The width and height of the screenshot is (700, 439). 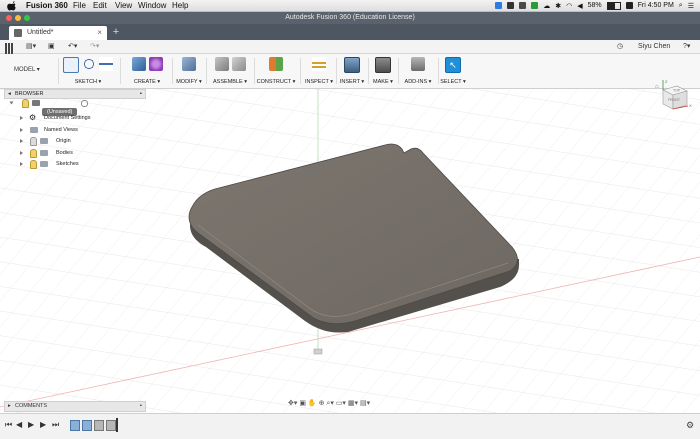 I want to click on save-icon: ▣, so click(x=51, y=46).